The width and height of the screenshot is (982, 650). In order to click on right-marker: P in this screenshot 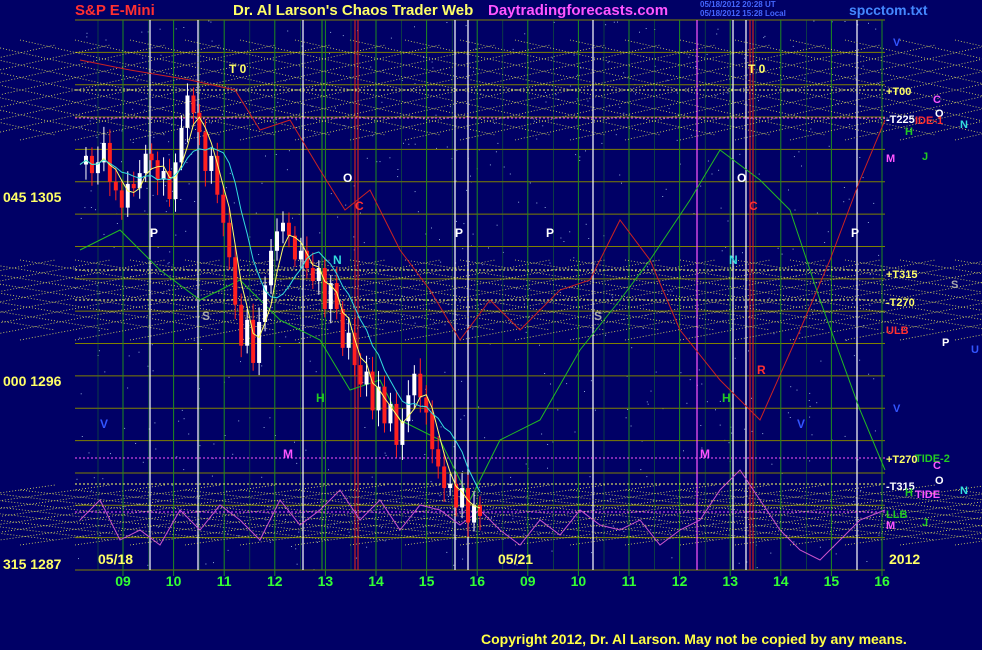, I will do `click(945, 343)`.